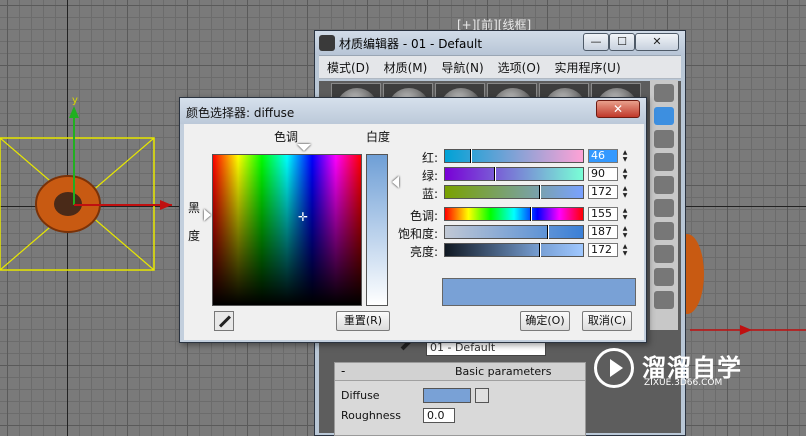  I want to click on diffuse-label: Diffuse, so click(360, 395).